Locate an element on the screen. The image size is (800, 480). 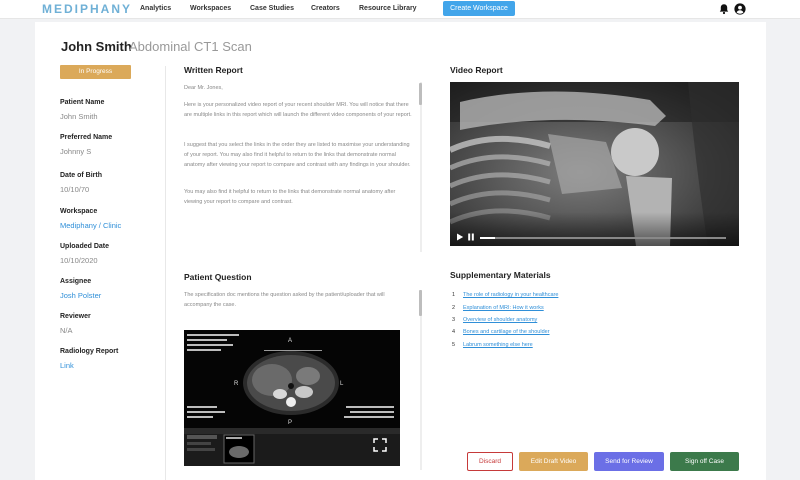
sign-off-case-button: Sign off Case is located at coordinates (704, 461).